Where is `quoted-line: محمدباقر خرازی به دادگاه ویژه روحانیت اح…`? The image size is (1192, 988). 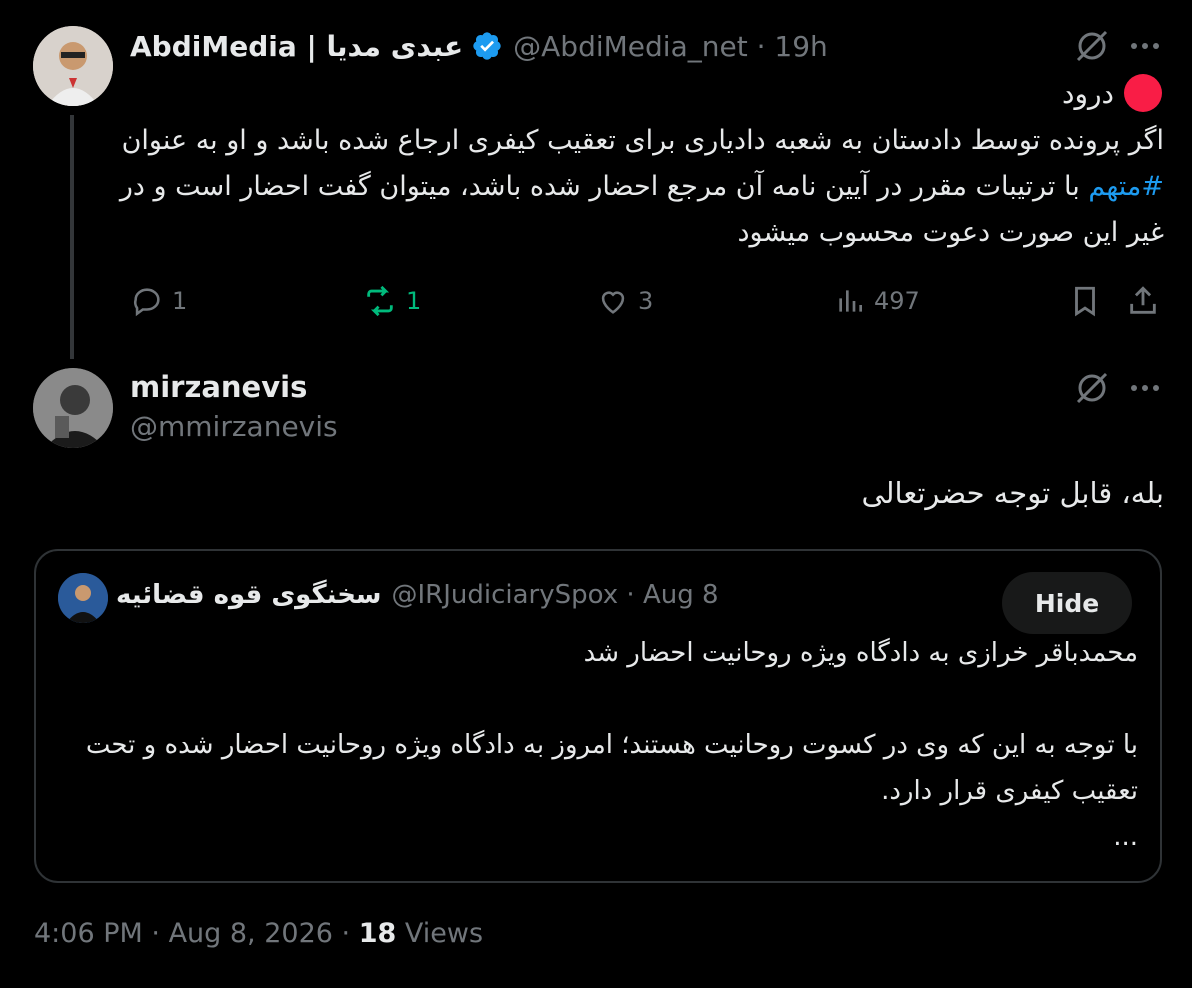 quoted-line: محمدباقر خرازی به دادگاه ویژه روحانیت اح… is located at coordinates (860, 653).